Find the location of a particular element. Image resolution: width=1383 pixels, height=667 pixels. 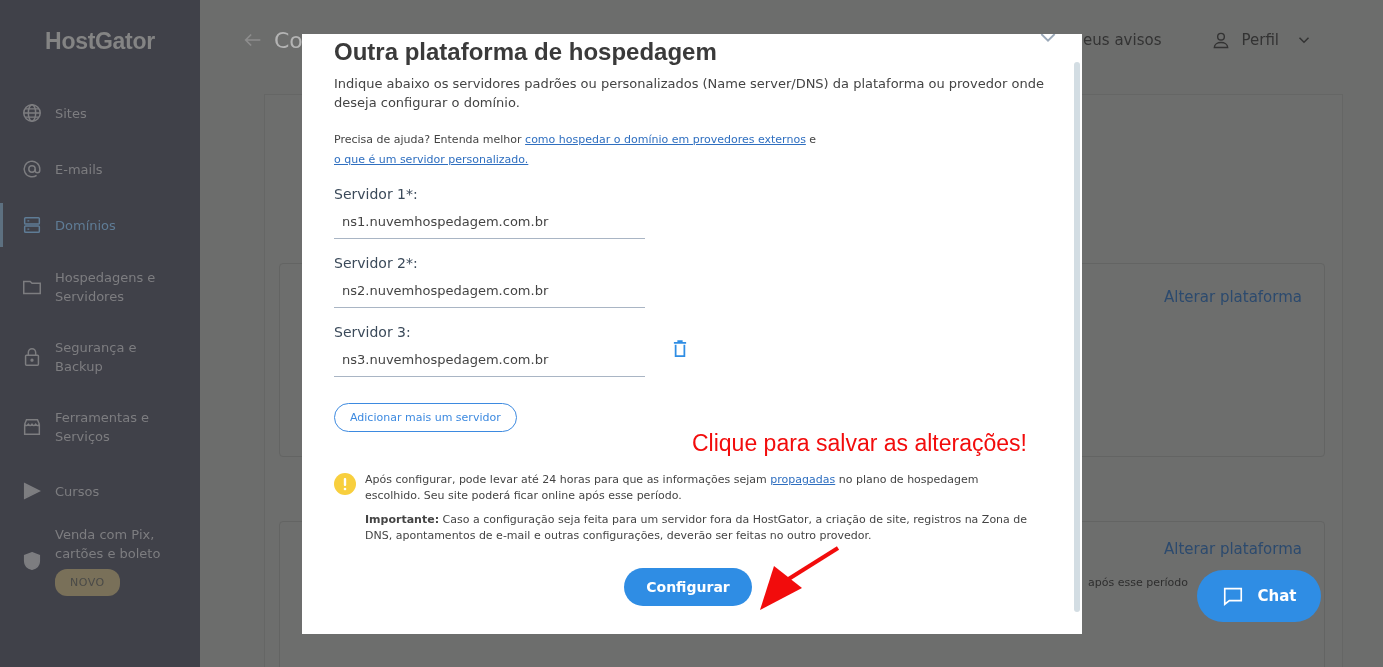

globe-icon is located at coordinates (32, 113).